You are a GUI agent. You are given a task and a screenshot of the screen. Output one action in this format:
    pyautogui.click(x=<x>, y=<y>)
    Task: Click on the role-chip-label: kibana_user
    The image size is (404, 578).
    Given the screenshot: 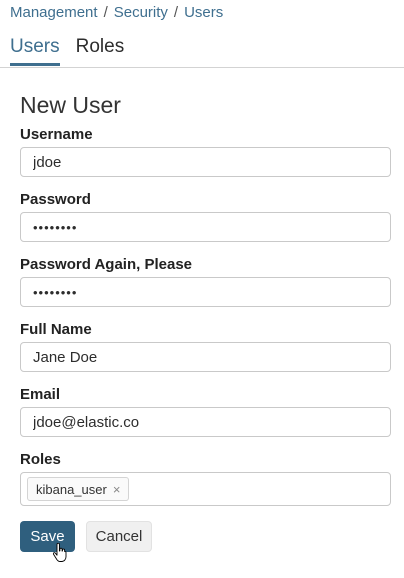 What is the action you would take?
    pyautogui.click(x=71, y=489)
    